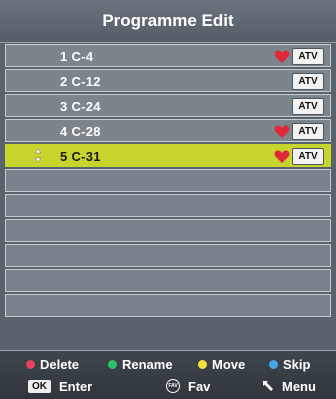  Describe the element at coordinates (168, 80) in the screenshot. I see `channel-row: 2 C-12 ATV` at that location.